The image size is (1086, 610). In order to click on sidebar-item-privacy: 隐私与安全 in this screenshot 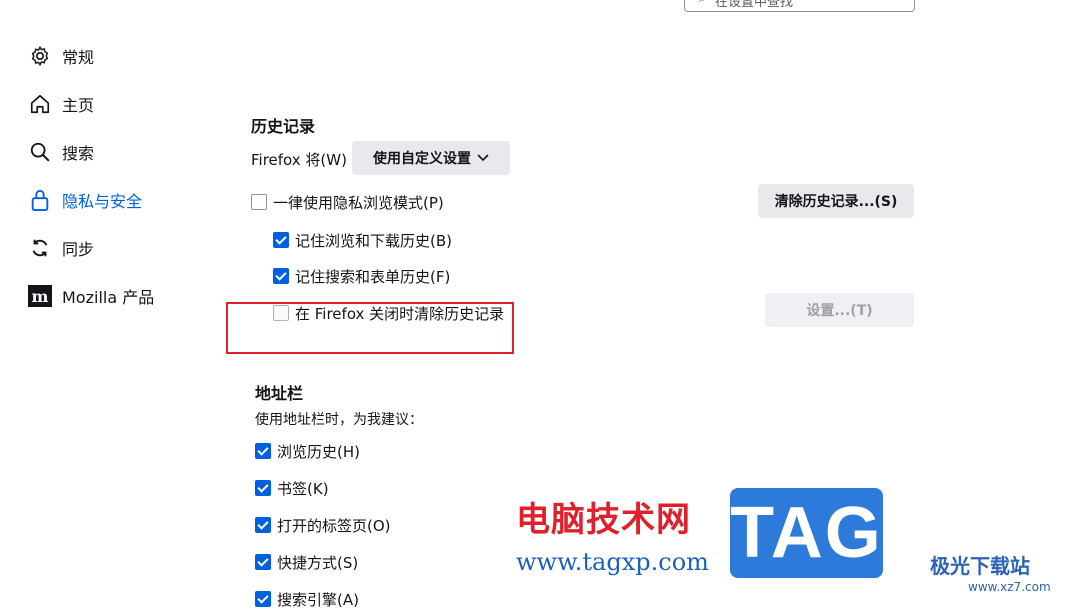, I will do `click(85, 200)`.